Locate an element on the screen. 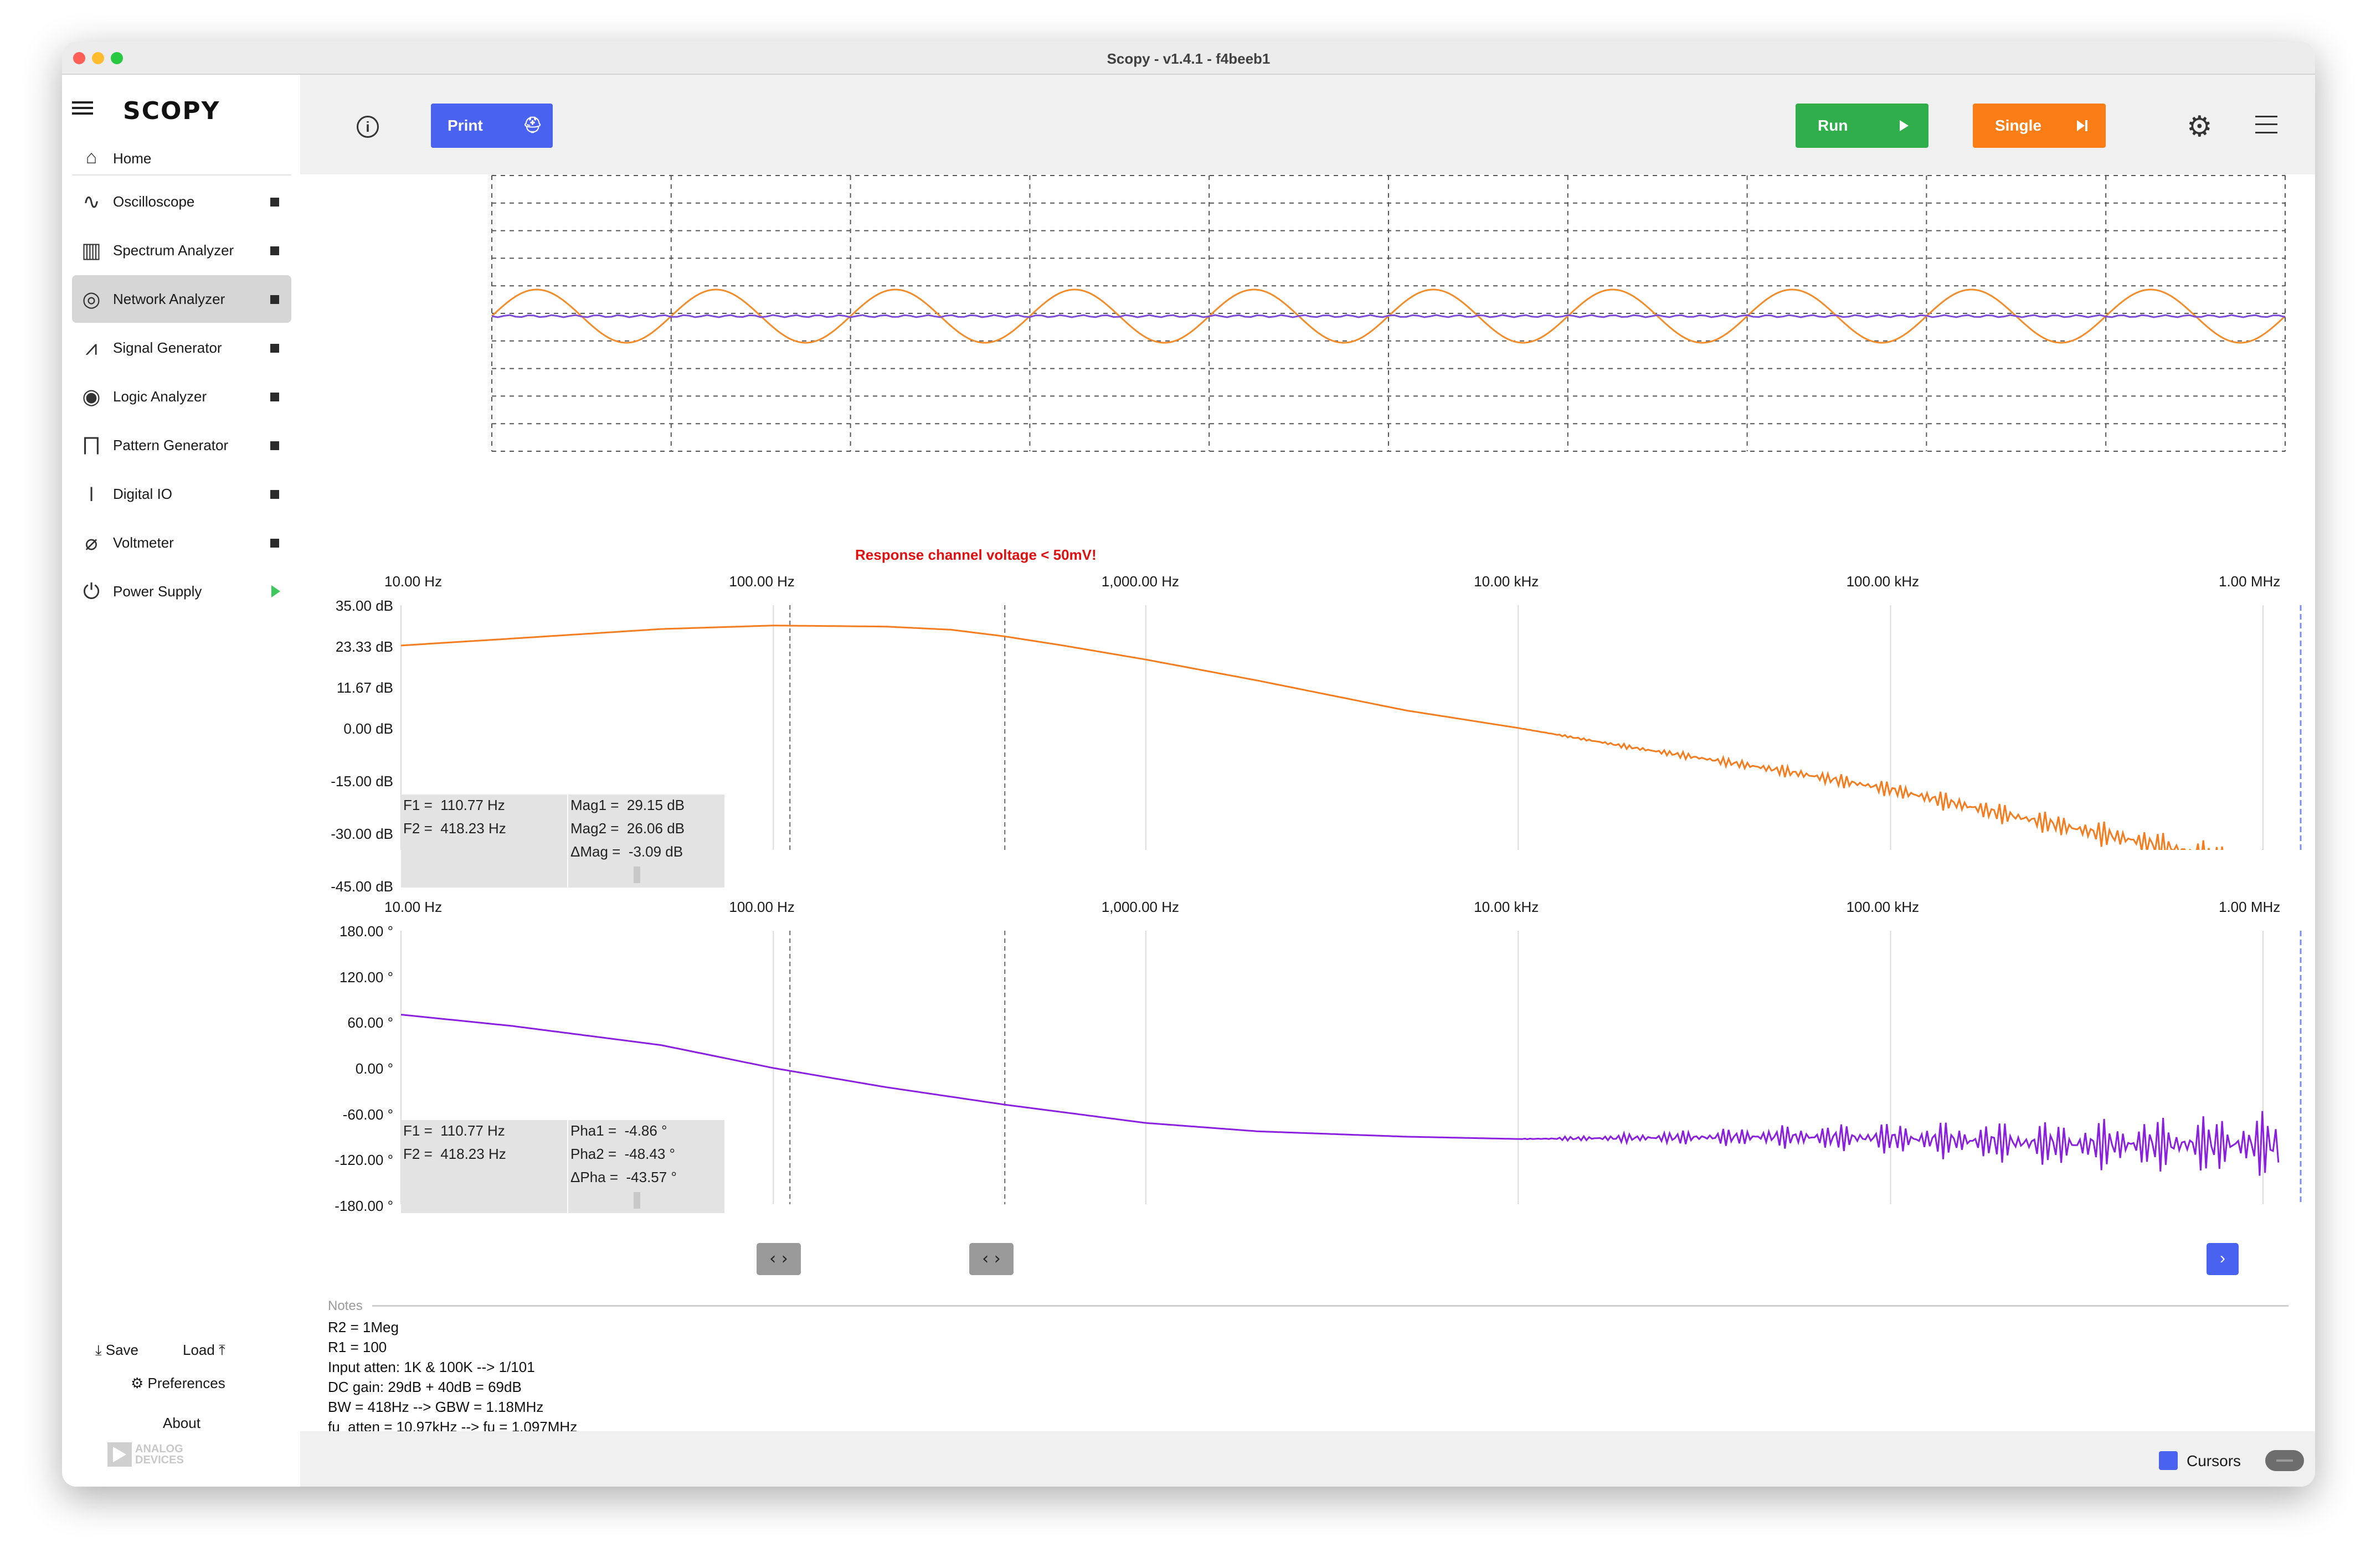  running-indicator-icon is located at coordinates (275, 591).